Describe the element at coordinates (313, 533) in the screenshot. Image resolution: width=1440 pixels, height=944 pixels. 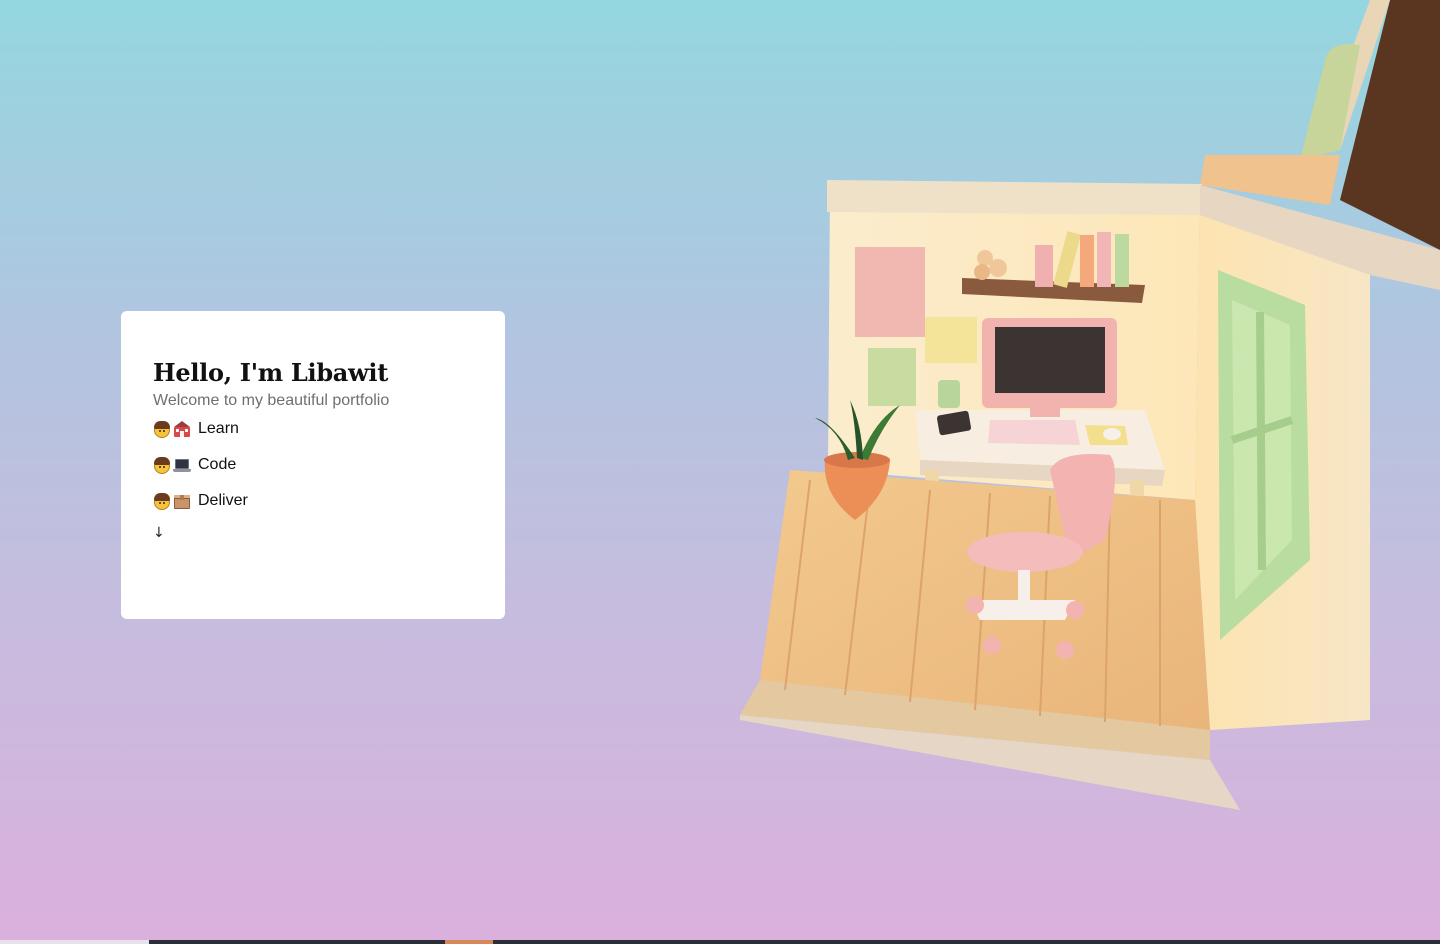
I see `scroll-down-arrow: ↓` at that location.